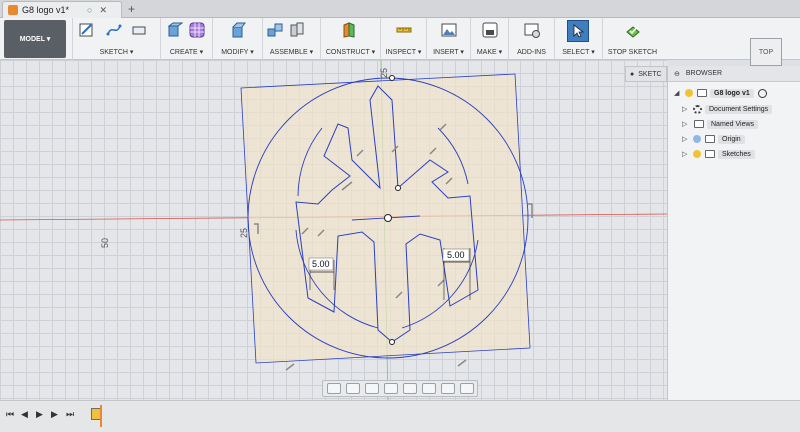  I want to click on close-tab-icon: ✕, so click(103, 10).